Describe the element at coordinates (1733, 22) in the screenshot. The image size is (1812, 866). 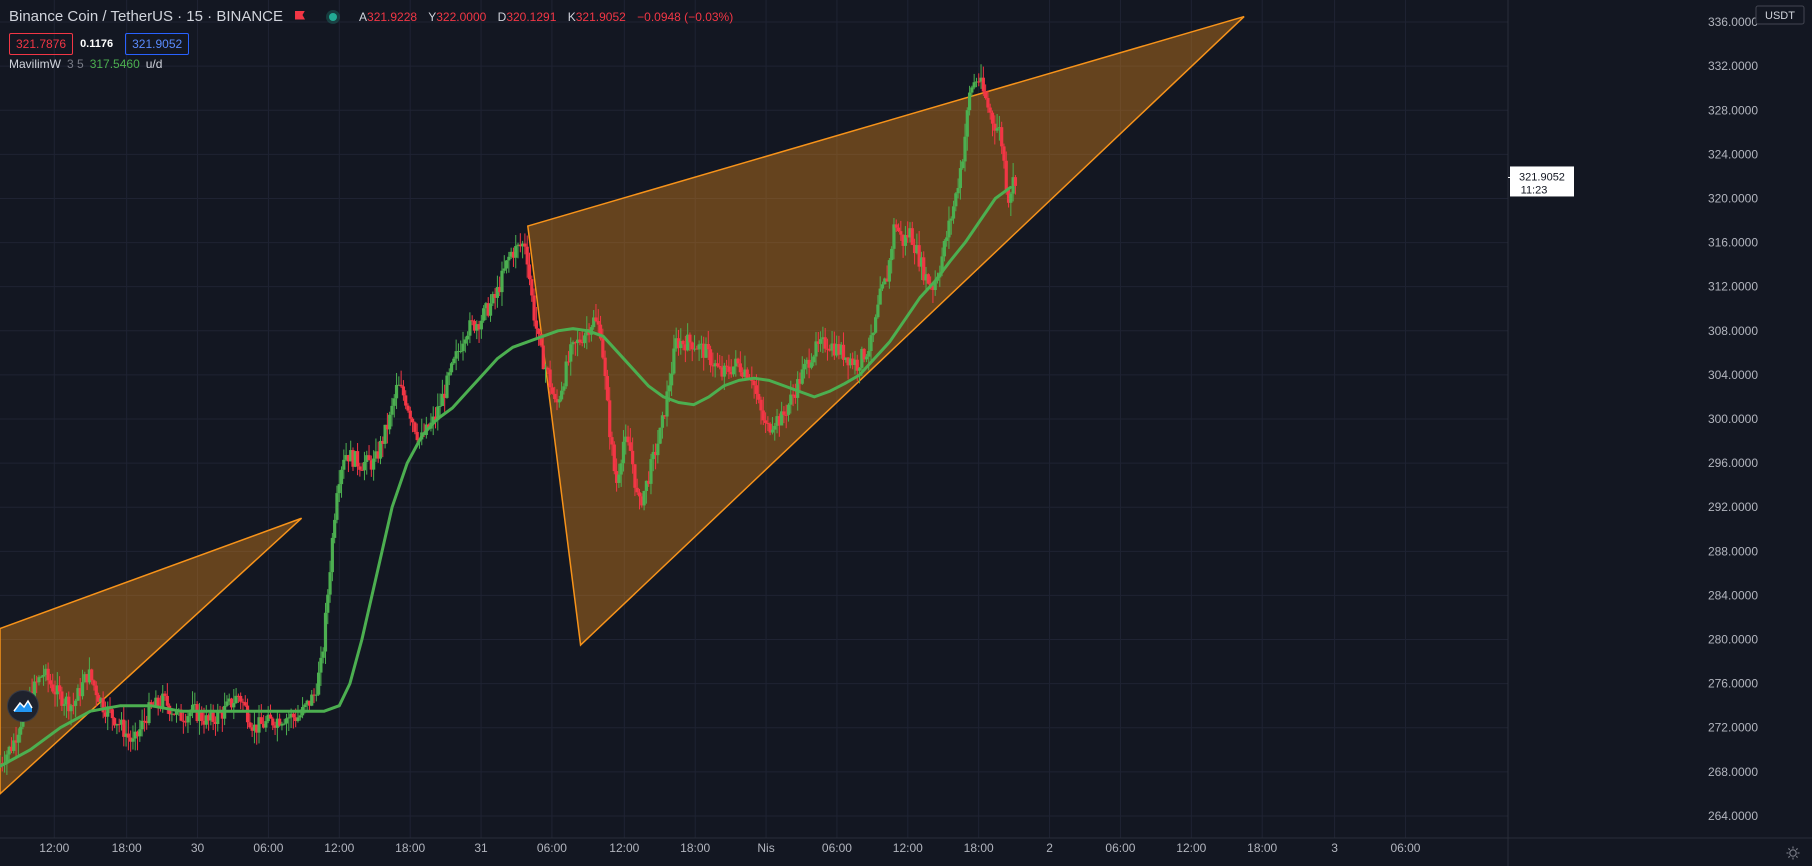
I see `y-tick-label: 336.0000` at that location.